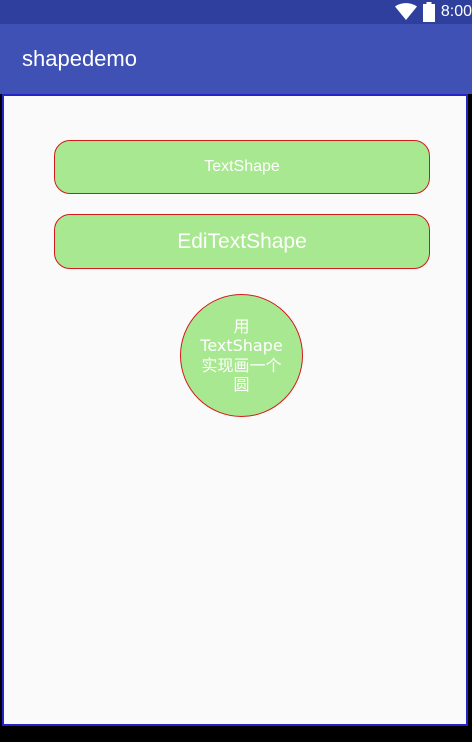 Image resolution: width=472 pixels, height=742 pixels. What do you see at coordinates (428, 12) in the screenshot?
I see `battery-icon` at bounding box center [428, 12].